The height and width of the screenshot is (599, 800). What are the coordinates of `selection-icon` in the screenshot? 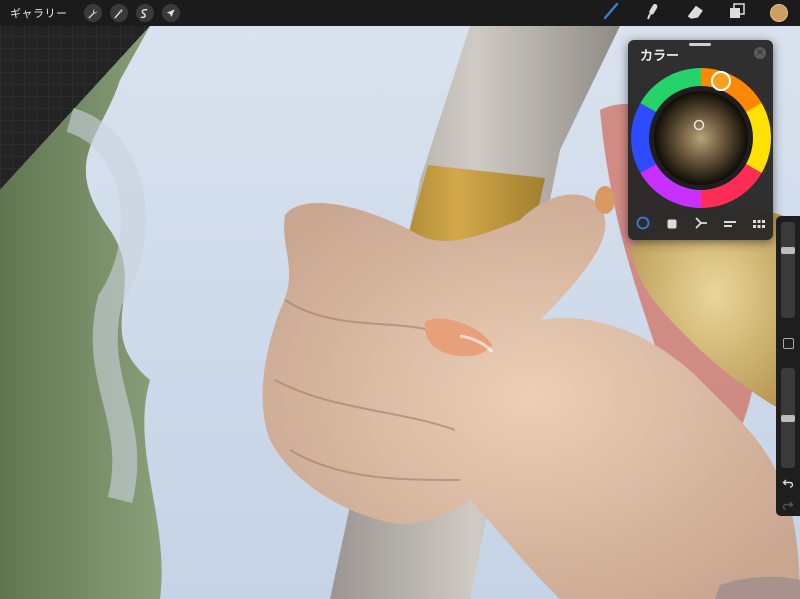 It's located at (144, 13).